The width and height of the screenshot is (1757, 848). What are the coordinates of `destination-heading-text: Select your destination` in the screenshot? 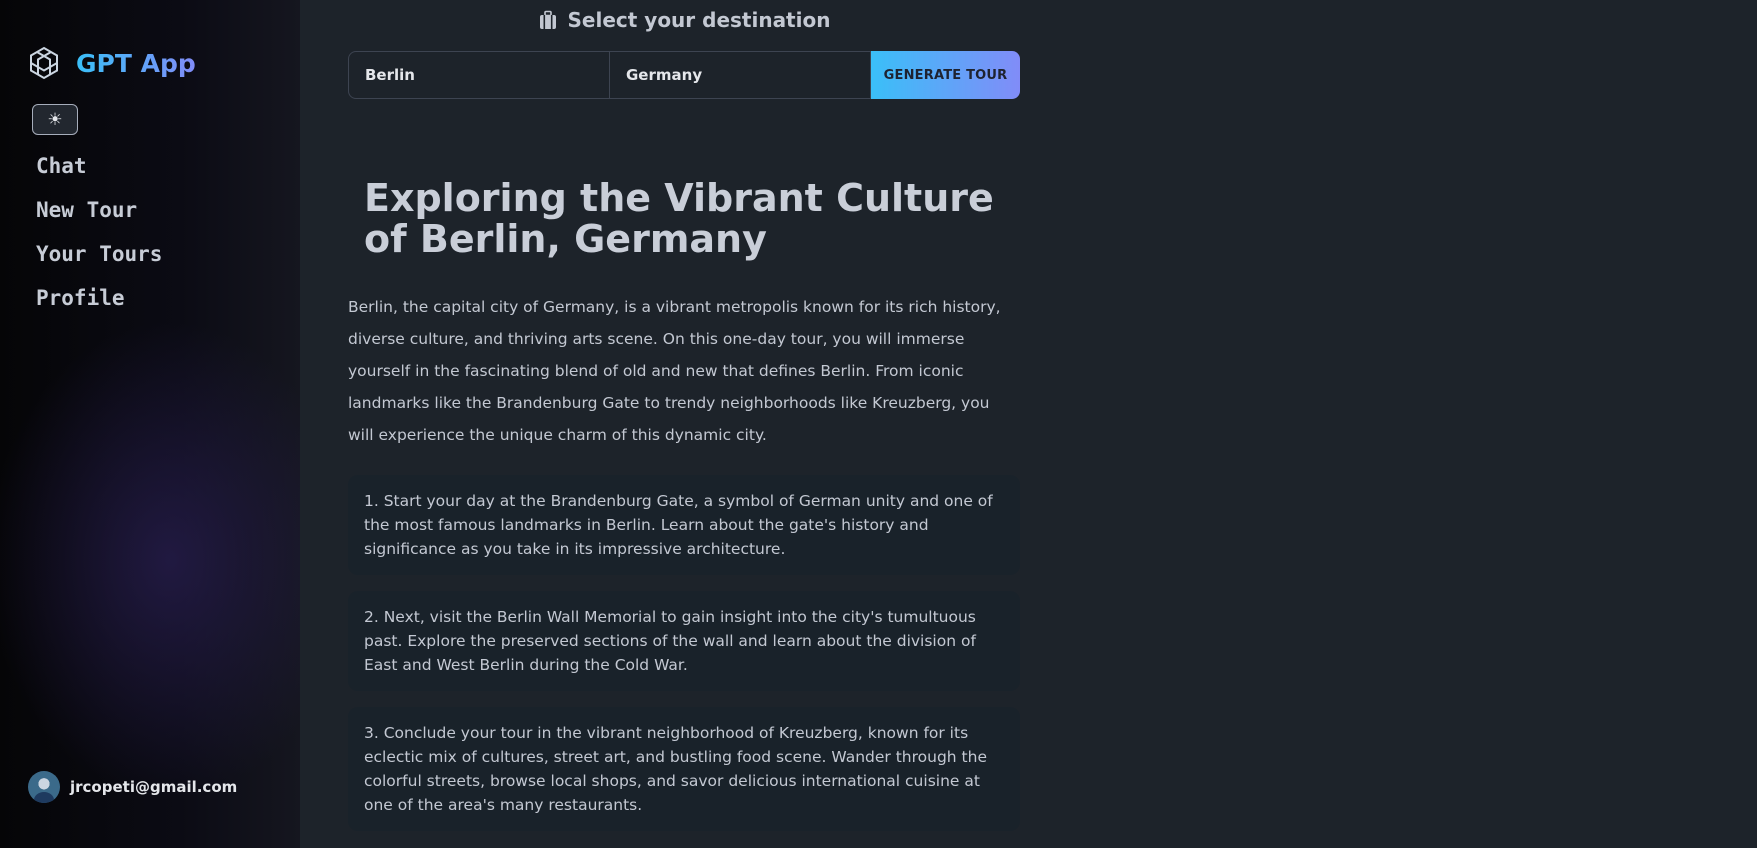 It's located at (699, 20).